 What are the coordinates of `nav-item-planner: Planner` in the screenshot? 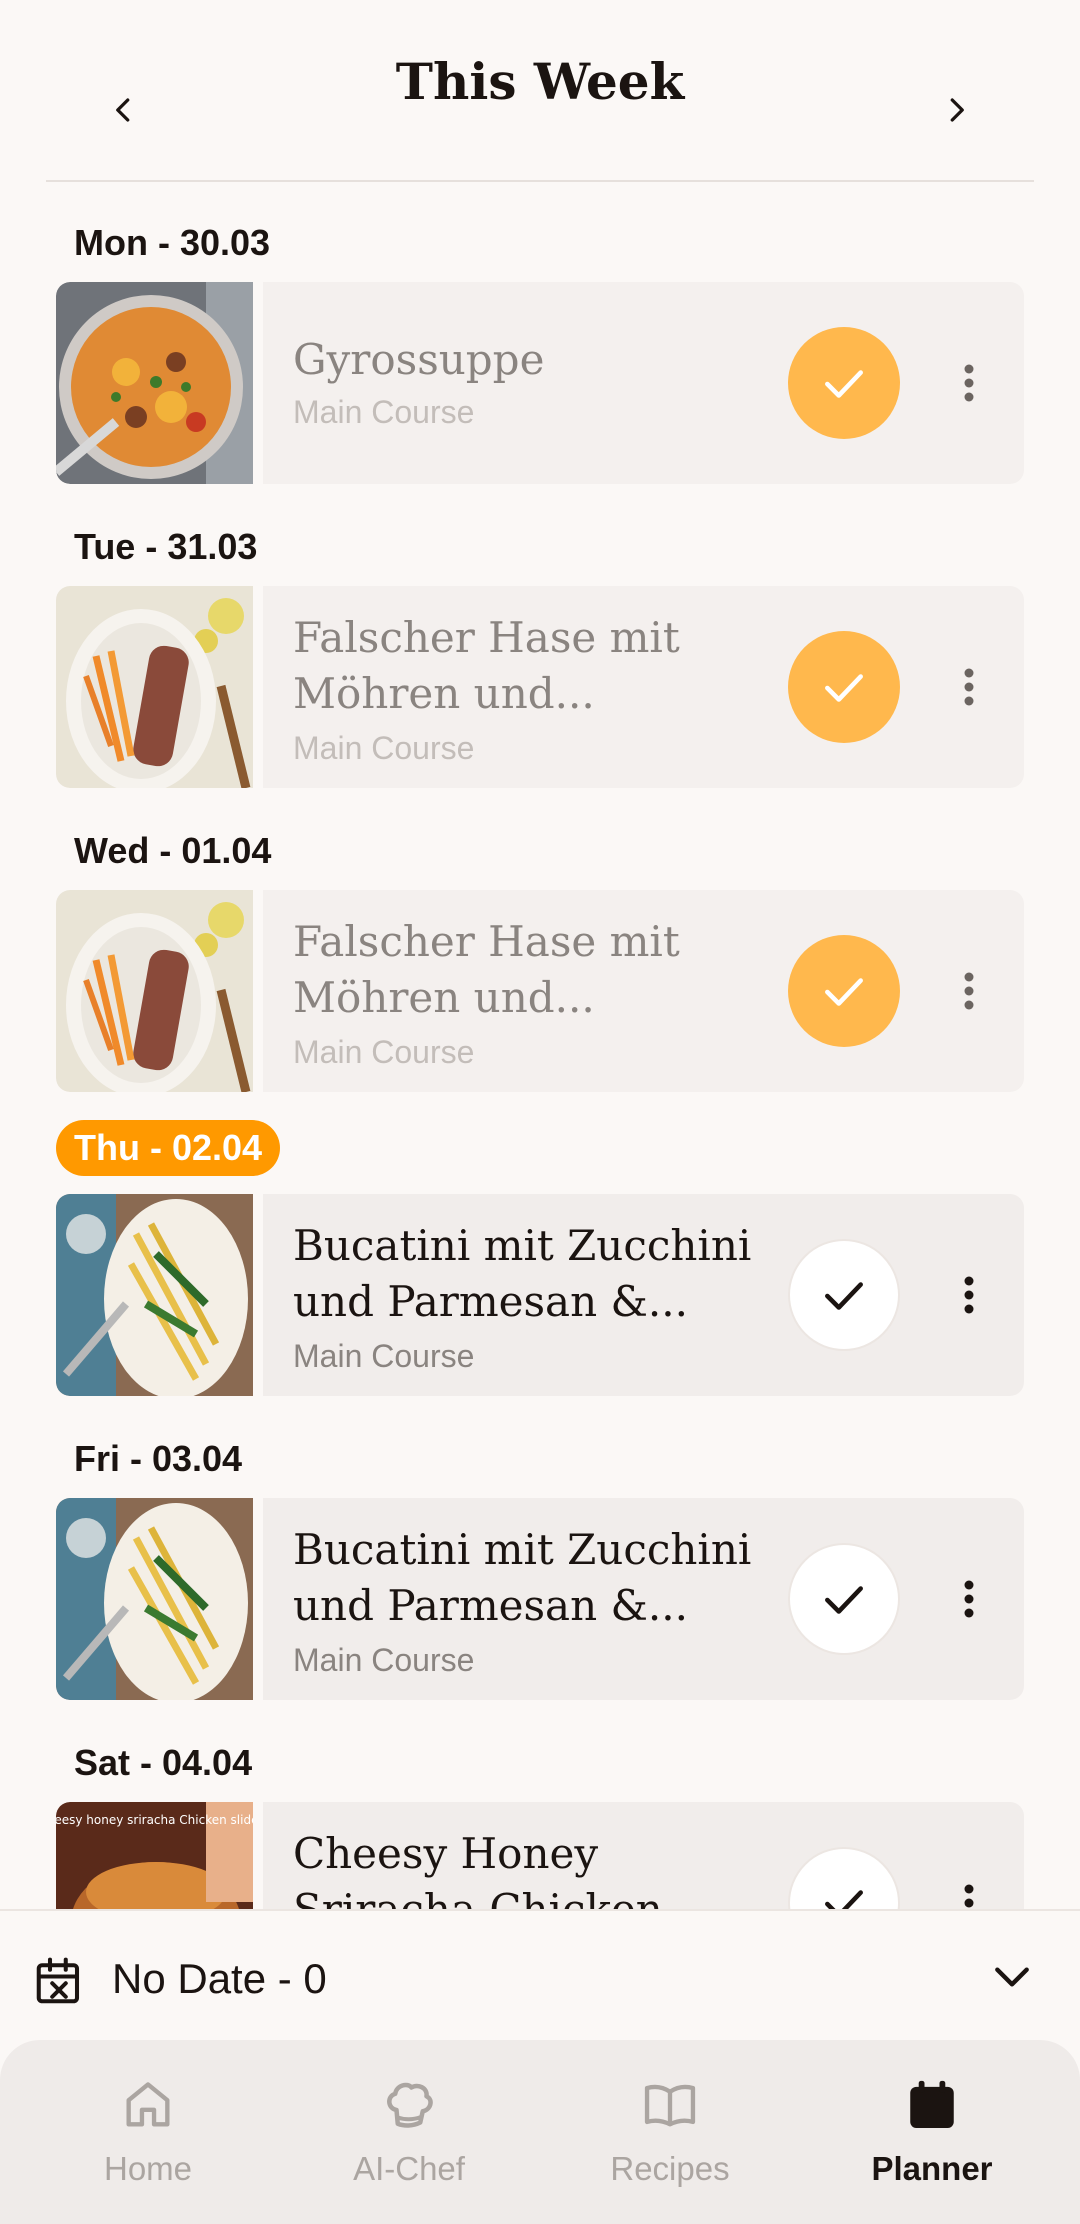 It's located at (932, 2135).